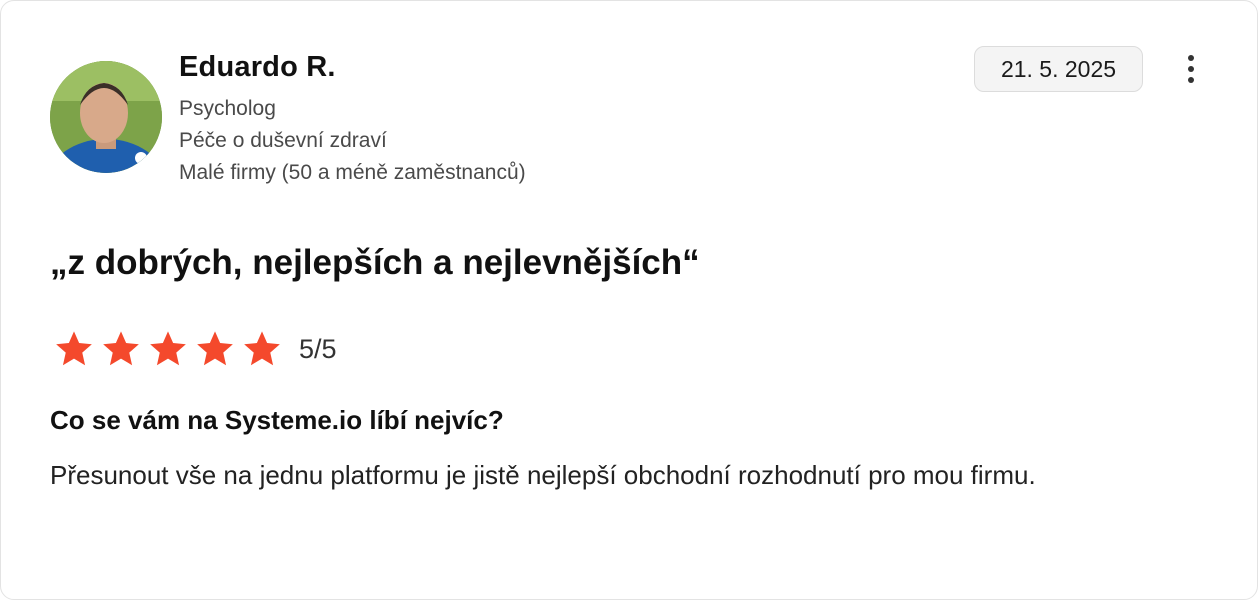  What do you see at coordinates (283, 140) in the screenshot?
I see `reviewer-industry: Péče o duševní zdraví` at bounding box center [283, 140].